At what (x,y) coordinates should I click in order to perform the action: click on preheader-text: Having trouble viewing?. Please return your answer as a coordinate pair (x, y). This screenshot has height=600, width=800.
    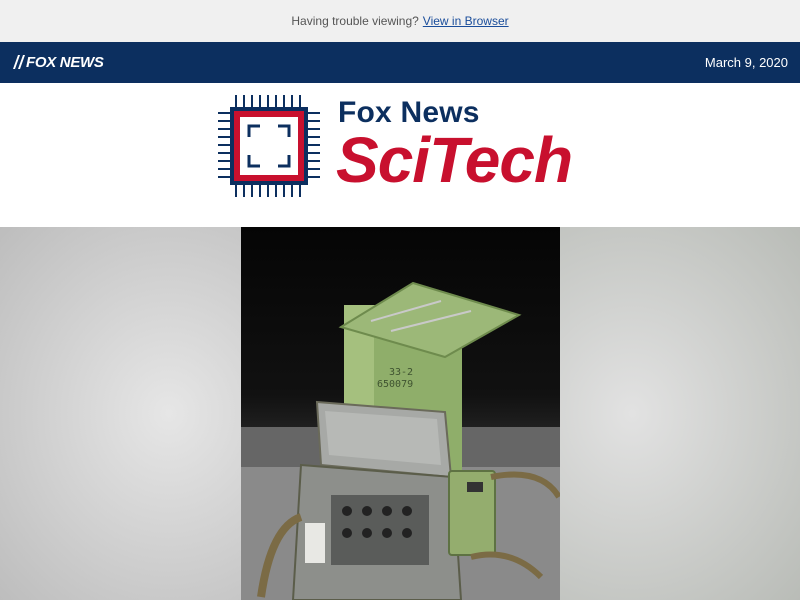
    Looking at the image, I should click on (355, 21).